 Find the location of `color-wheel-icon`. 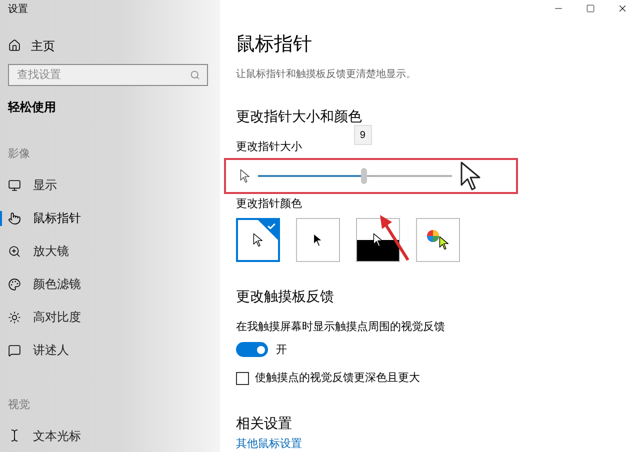

color-wheel-icon is located at coordinates (433, 236).